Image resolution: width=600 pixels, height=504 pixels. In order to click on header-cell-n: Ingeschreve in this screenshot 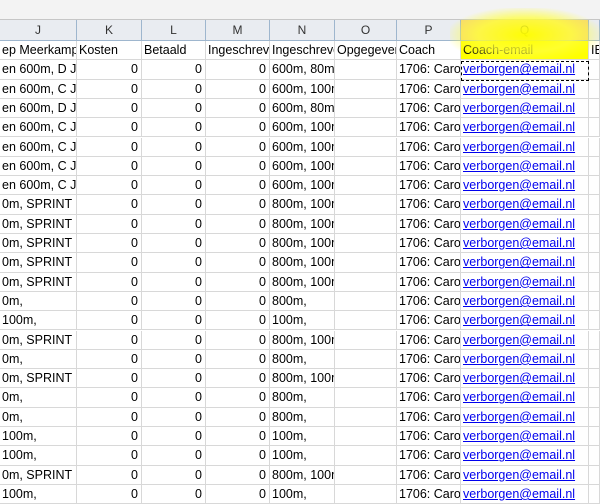, I will do `click(302, 51)`.